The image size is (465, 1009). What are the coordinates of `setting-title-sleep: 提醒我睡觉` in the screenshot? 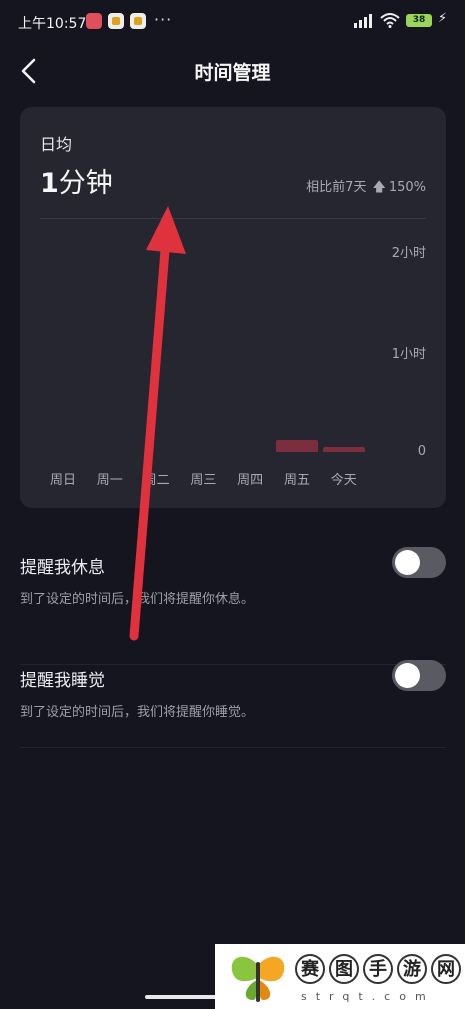 It's located at (62, 681).